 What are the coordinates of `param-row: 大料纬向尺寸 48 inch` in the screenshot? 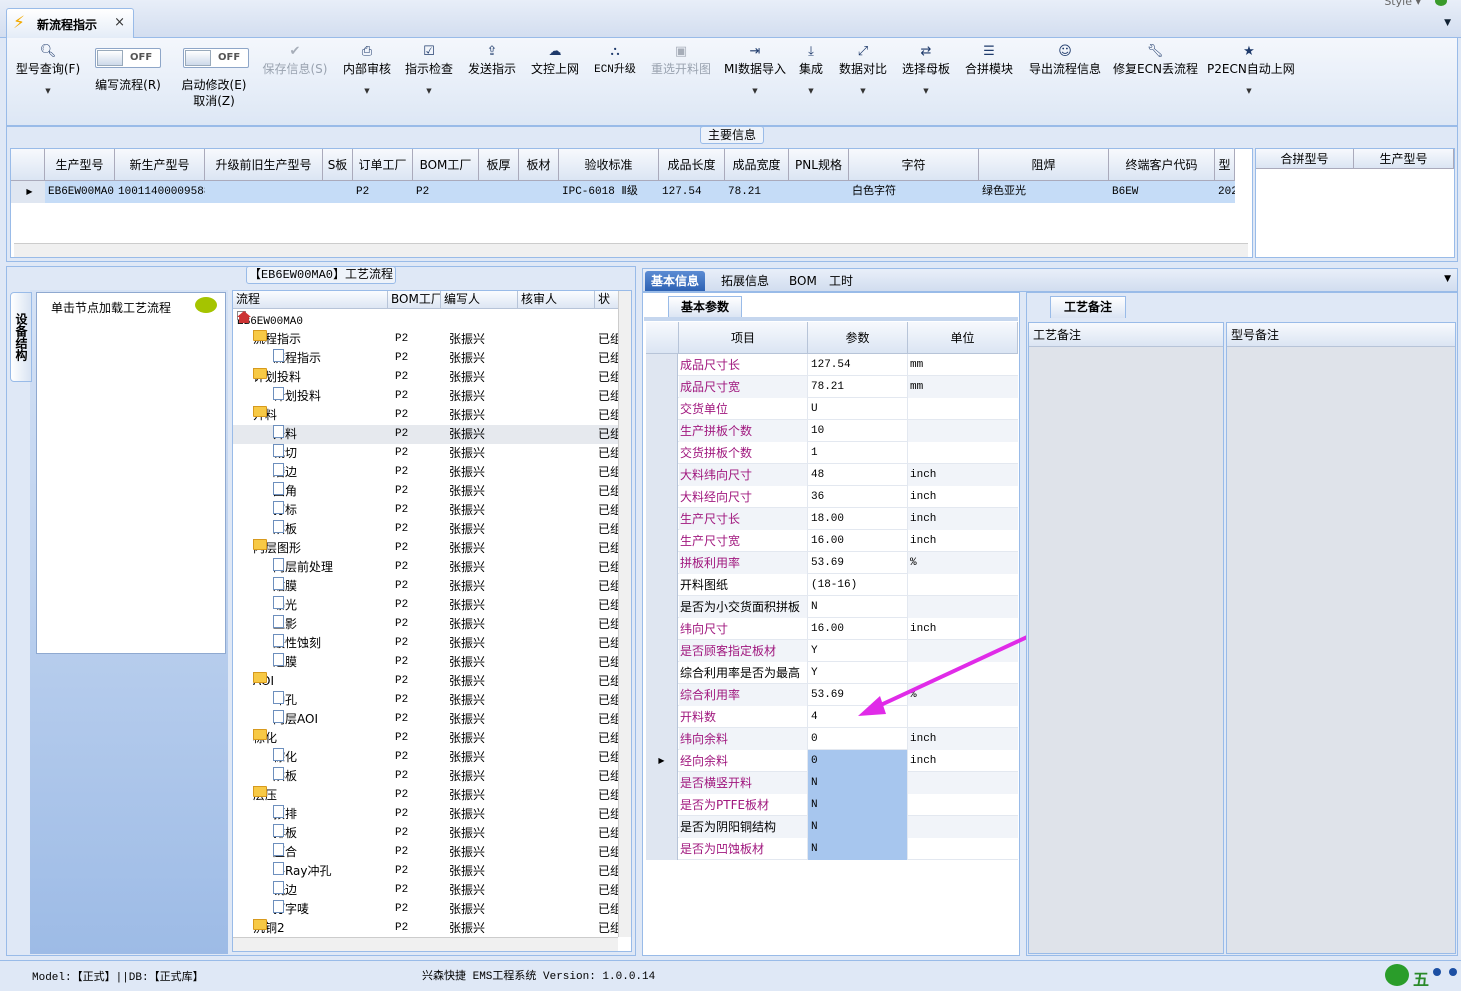 It's located at (832, 475).